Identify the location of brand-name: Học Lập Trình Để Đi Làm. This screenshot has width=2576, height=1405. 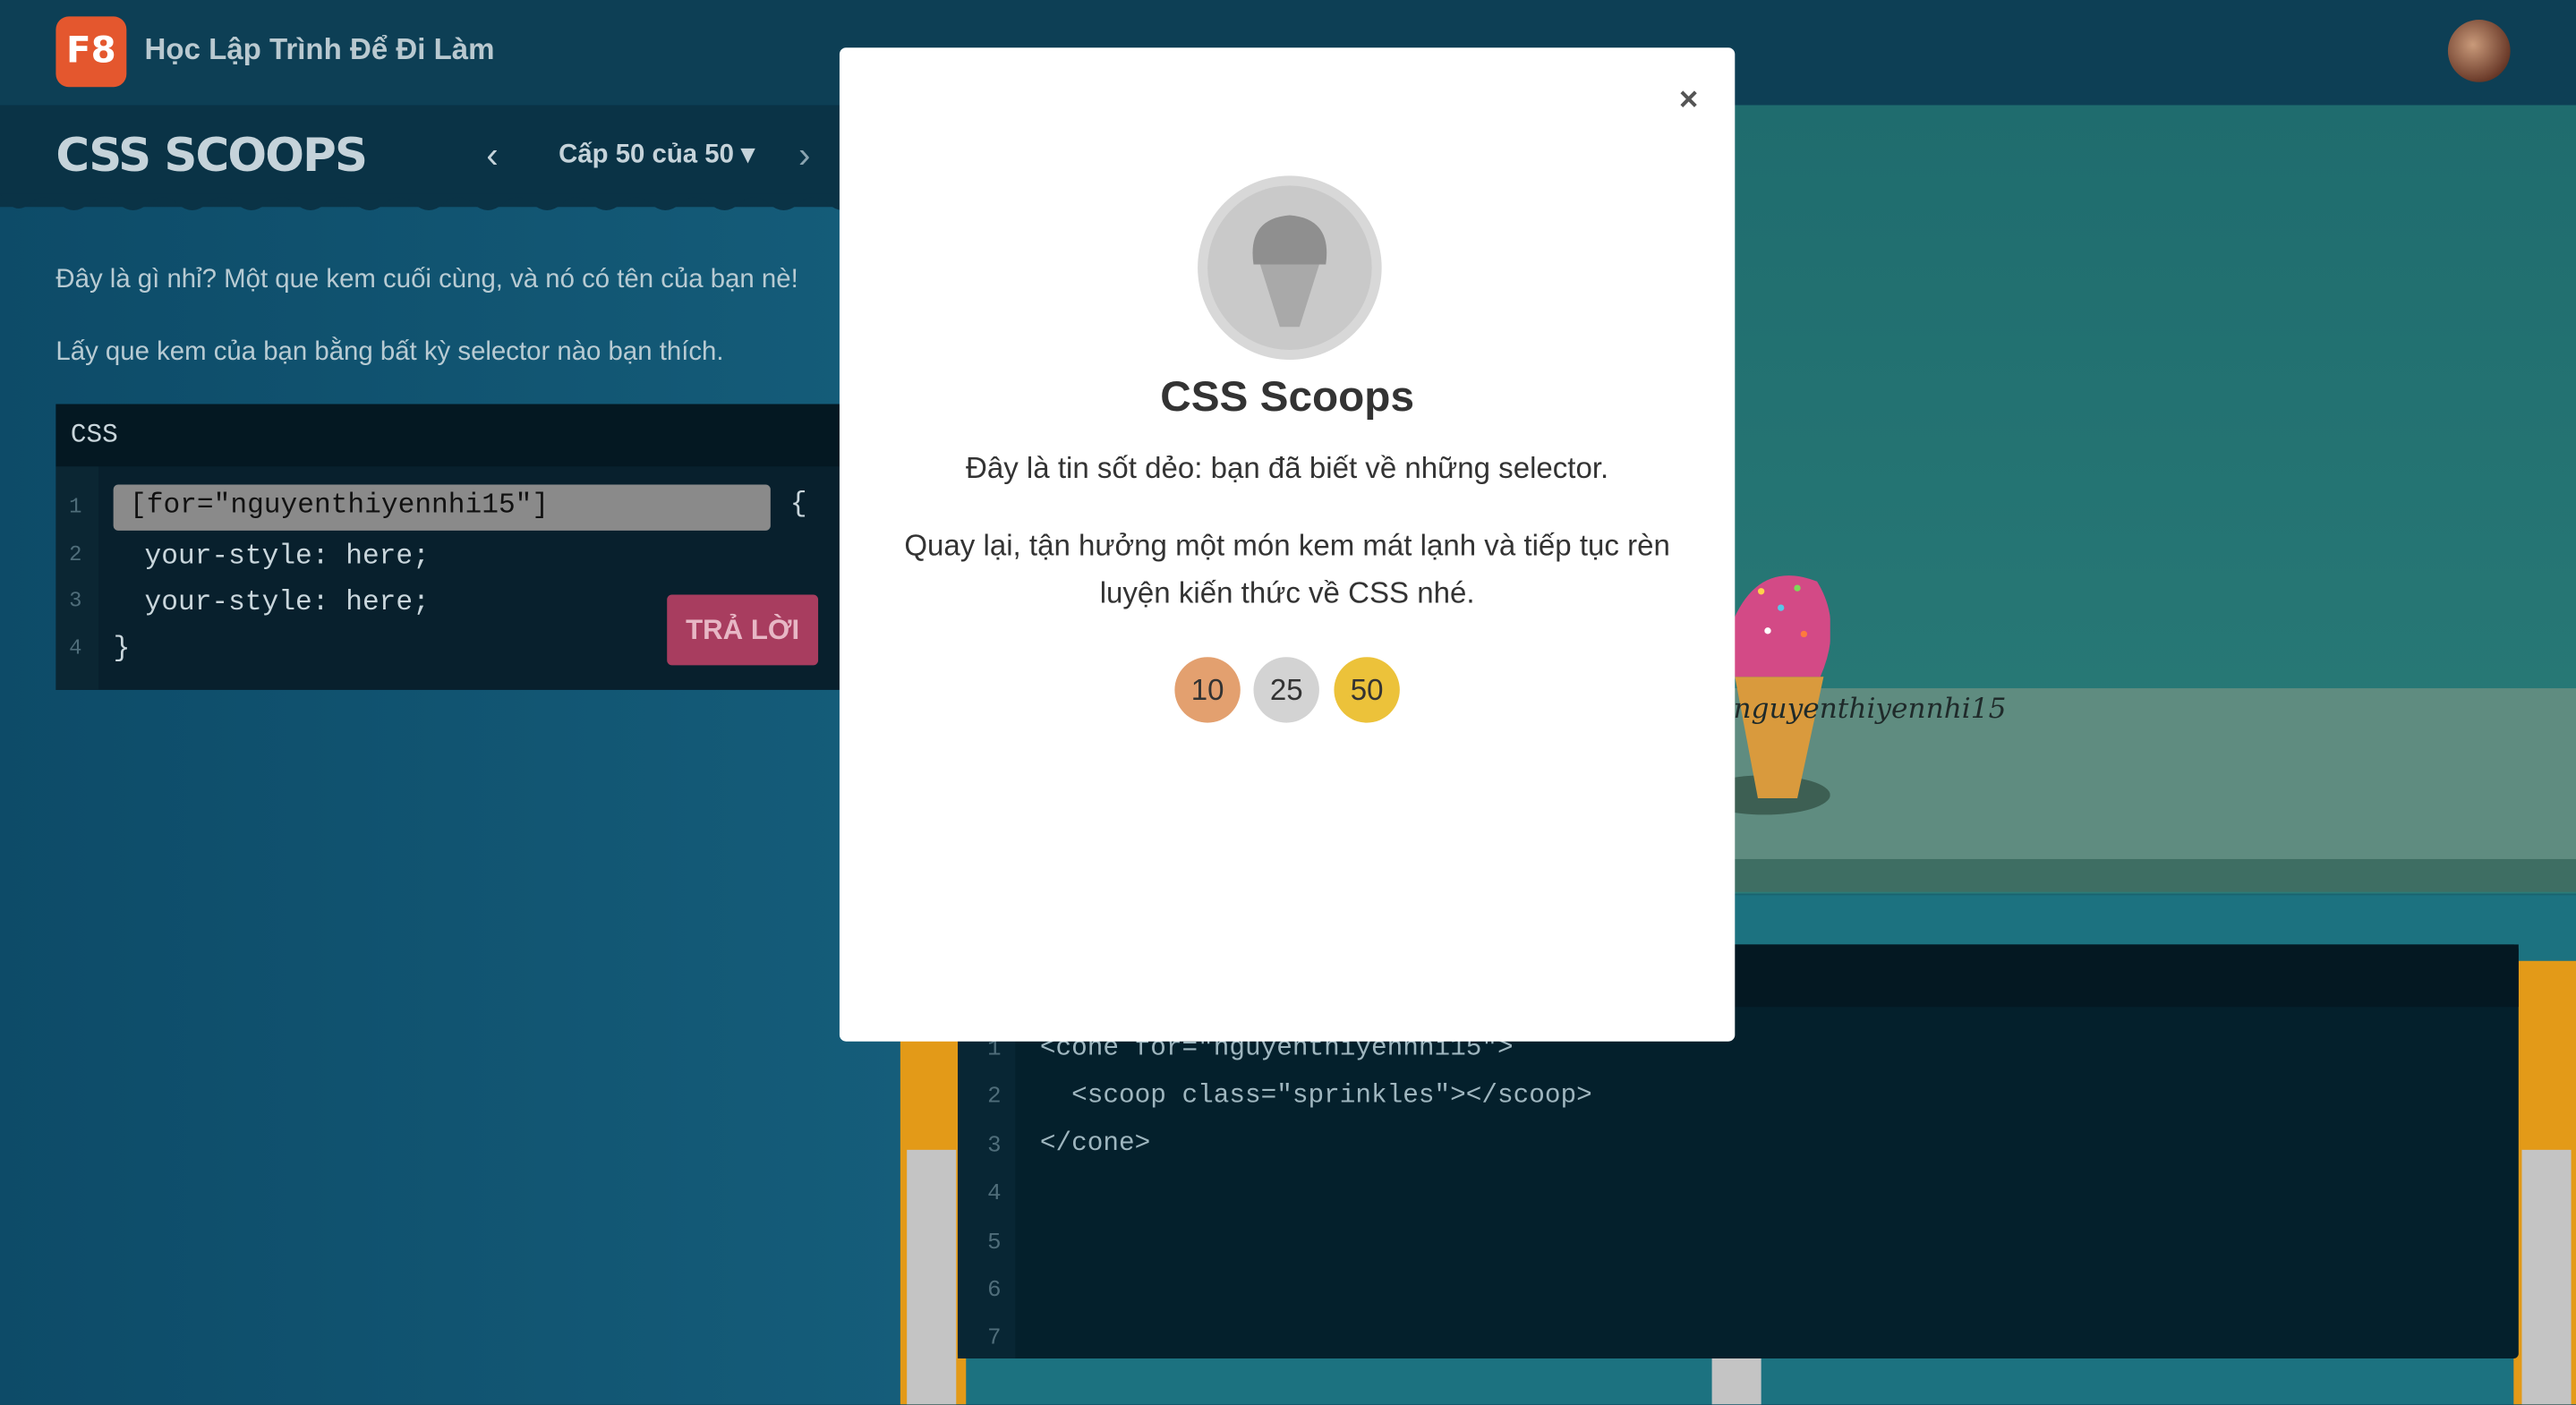
(320, 50).